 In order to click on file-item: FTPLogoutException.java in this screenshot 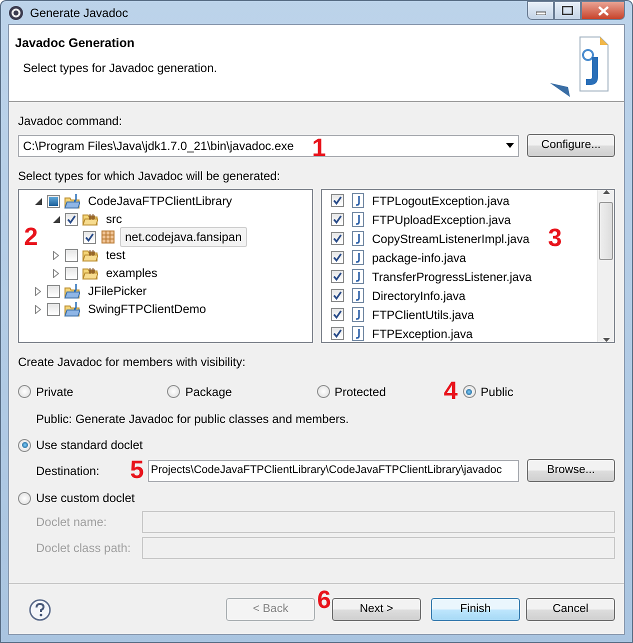, I will do `click(441, 201)`.